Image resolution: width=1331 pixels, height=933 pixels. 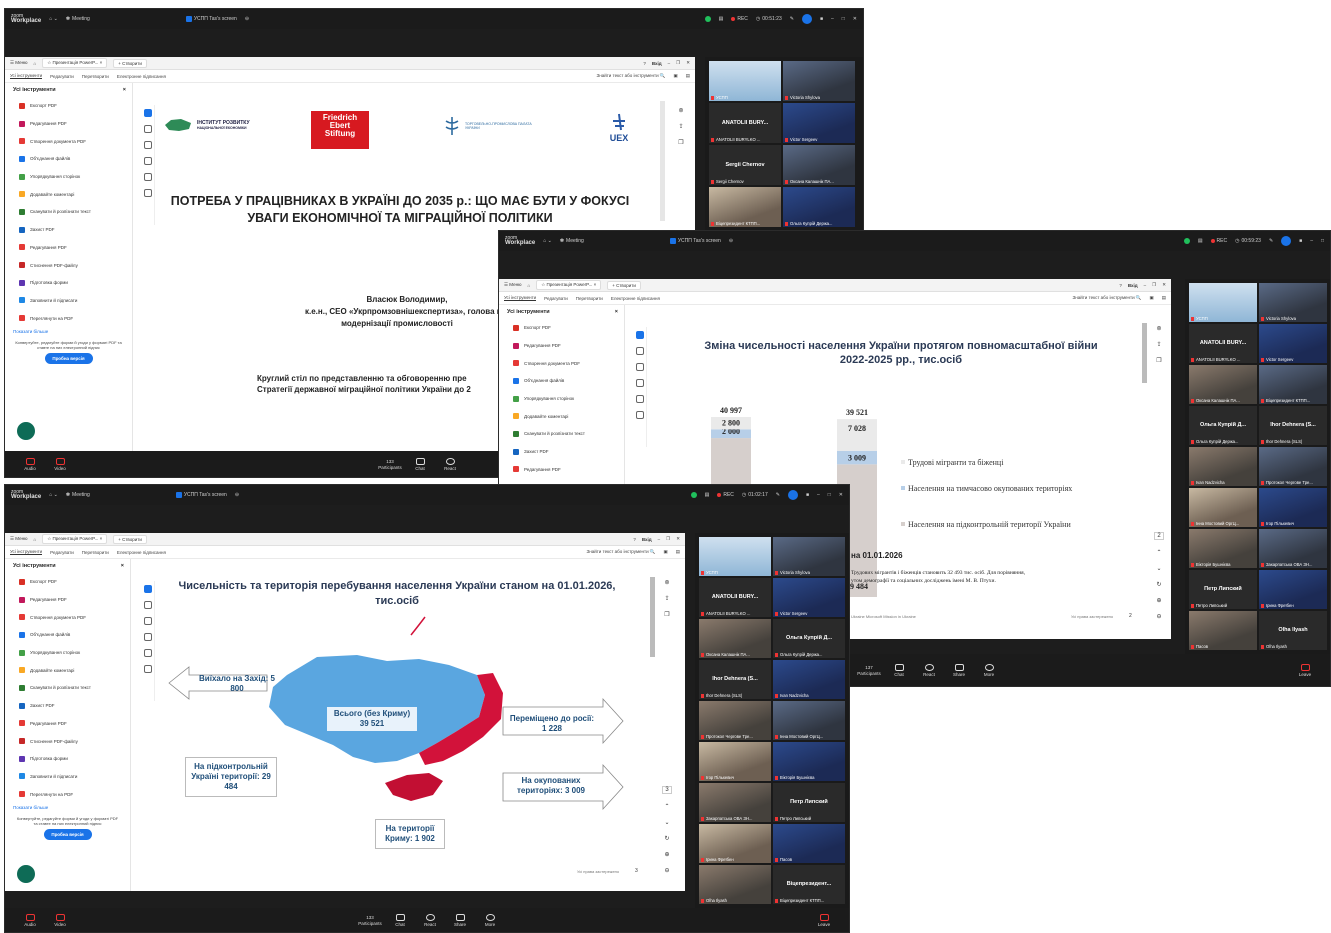 What do you see at coordinates (644, 63) in the screenshot?
I see `help-icon: ?` at bounding box center [644, 63].